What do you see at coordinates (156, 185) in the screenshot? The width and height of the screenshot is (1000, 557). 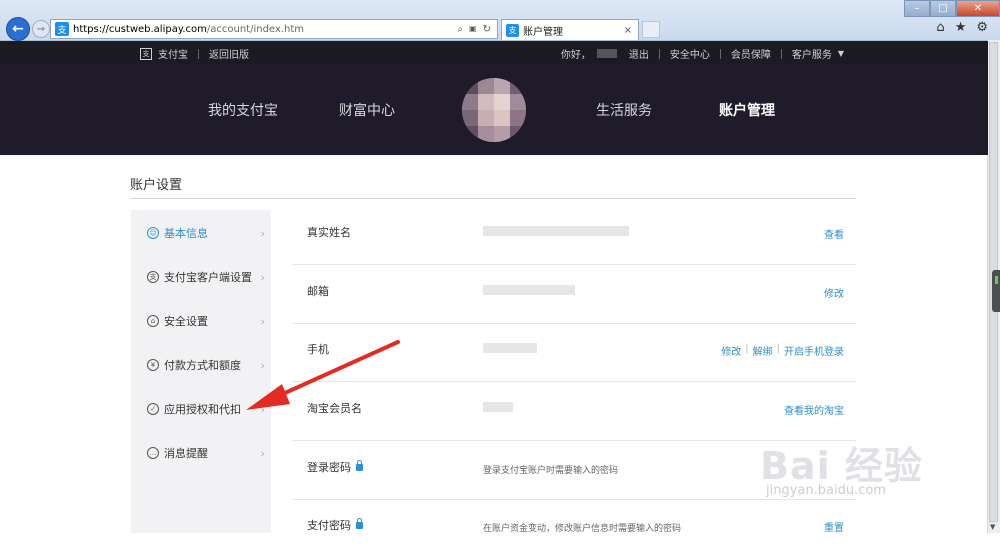 I see `page-title: 账户设置` at bounding box center [156, 185].